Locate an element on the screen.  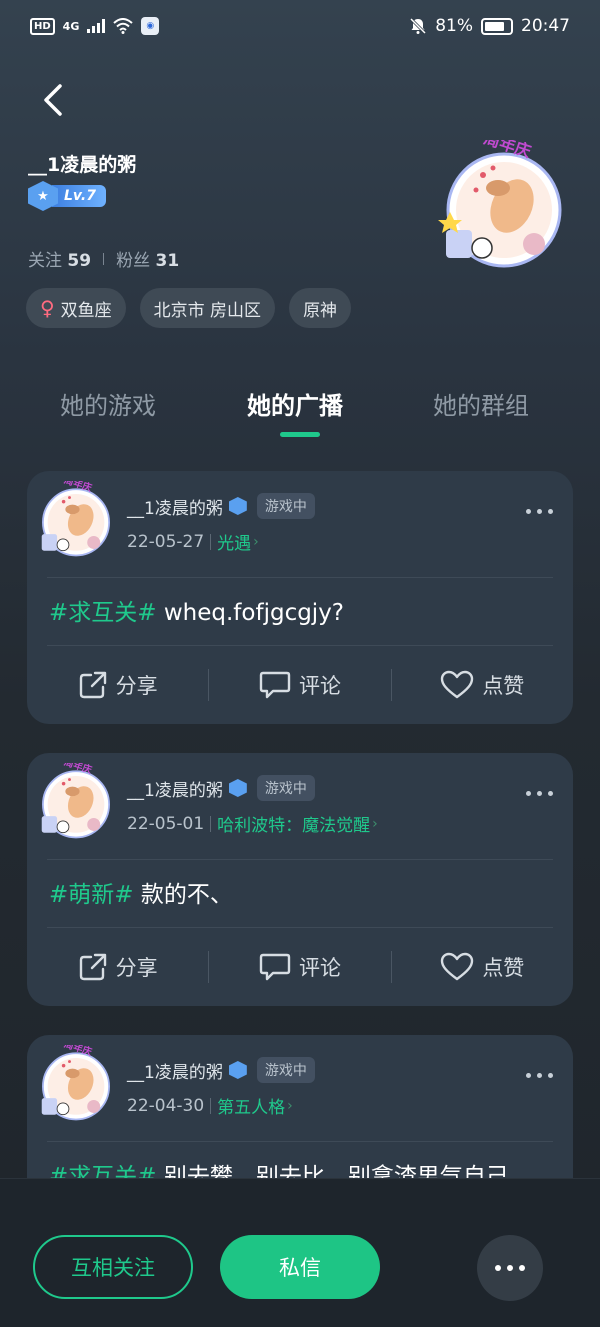
following-link: 关注 59 is located at coordinates (59, 258).